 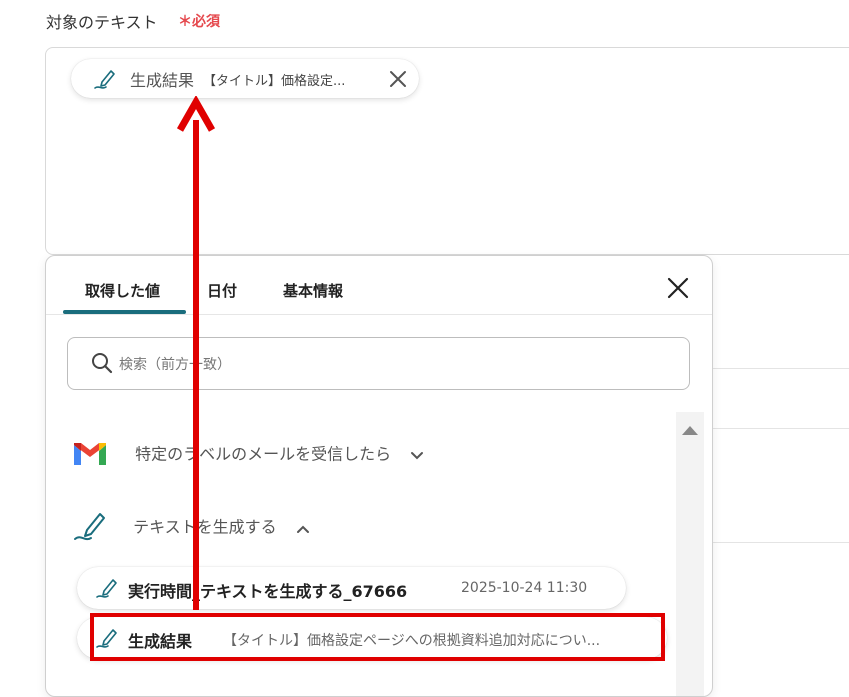 I want to click on search-icon, so click(x=102, y=365).